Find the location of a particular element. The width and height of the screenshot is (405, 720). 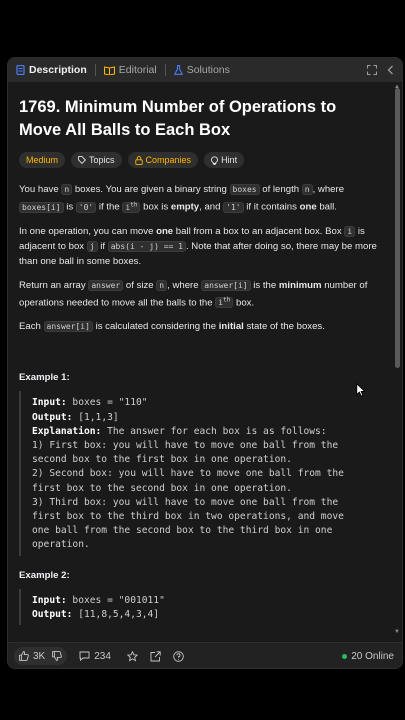

chevron-left-icon is located at coordinates (390, 70).